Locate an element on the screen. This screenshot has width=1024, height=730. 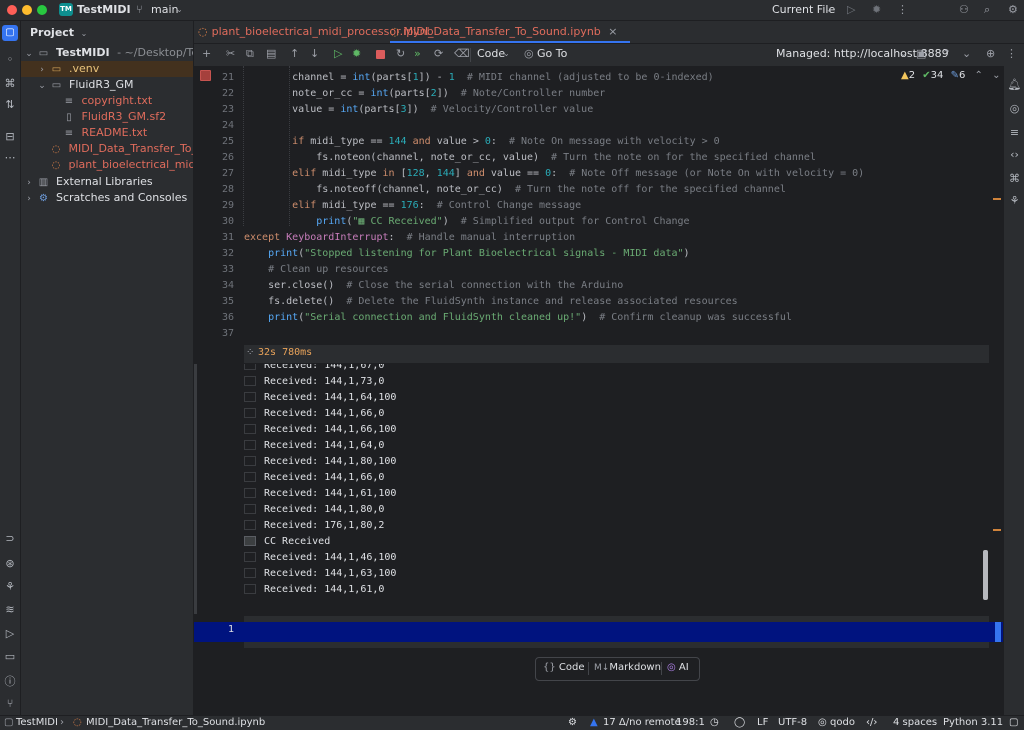
tree-item-venv: › ▭ .venv is located at coordinates (107, 69).